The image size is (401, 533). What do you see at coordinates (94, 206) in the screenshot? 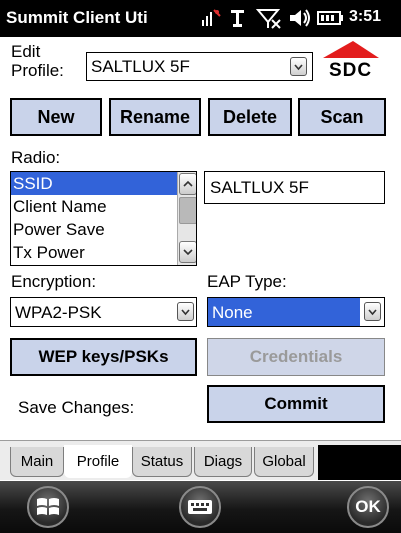
I see `list-item-client-name: Client Name` at bounding box center [94, 206].